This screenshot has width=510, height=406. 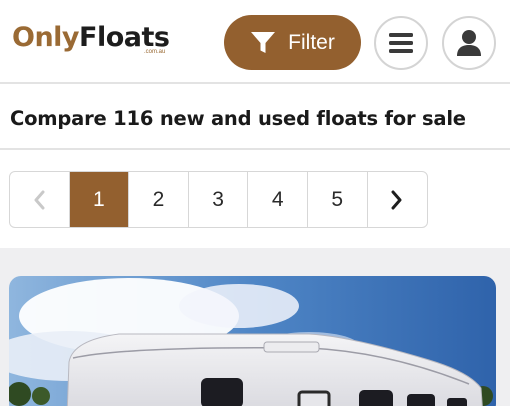 I want to click on site-logo: OnlyFloats .com.au, so click(x=91, y=42).